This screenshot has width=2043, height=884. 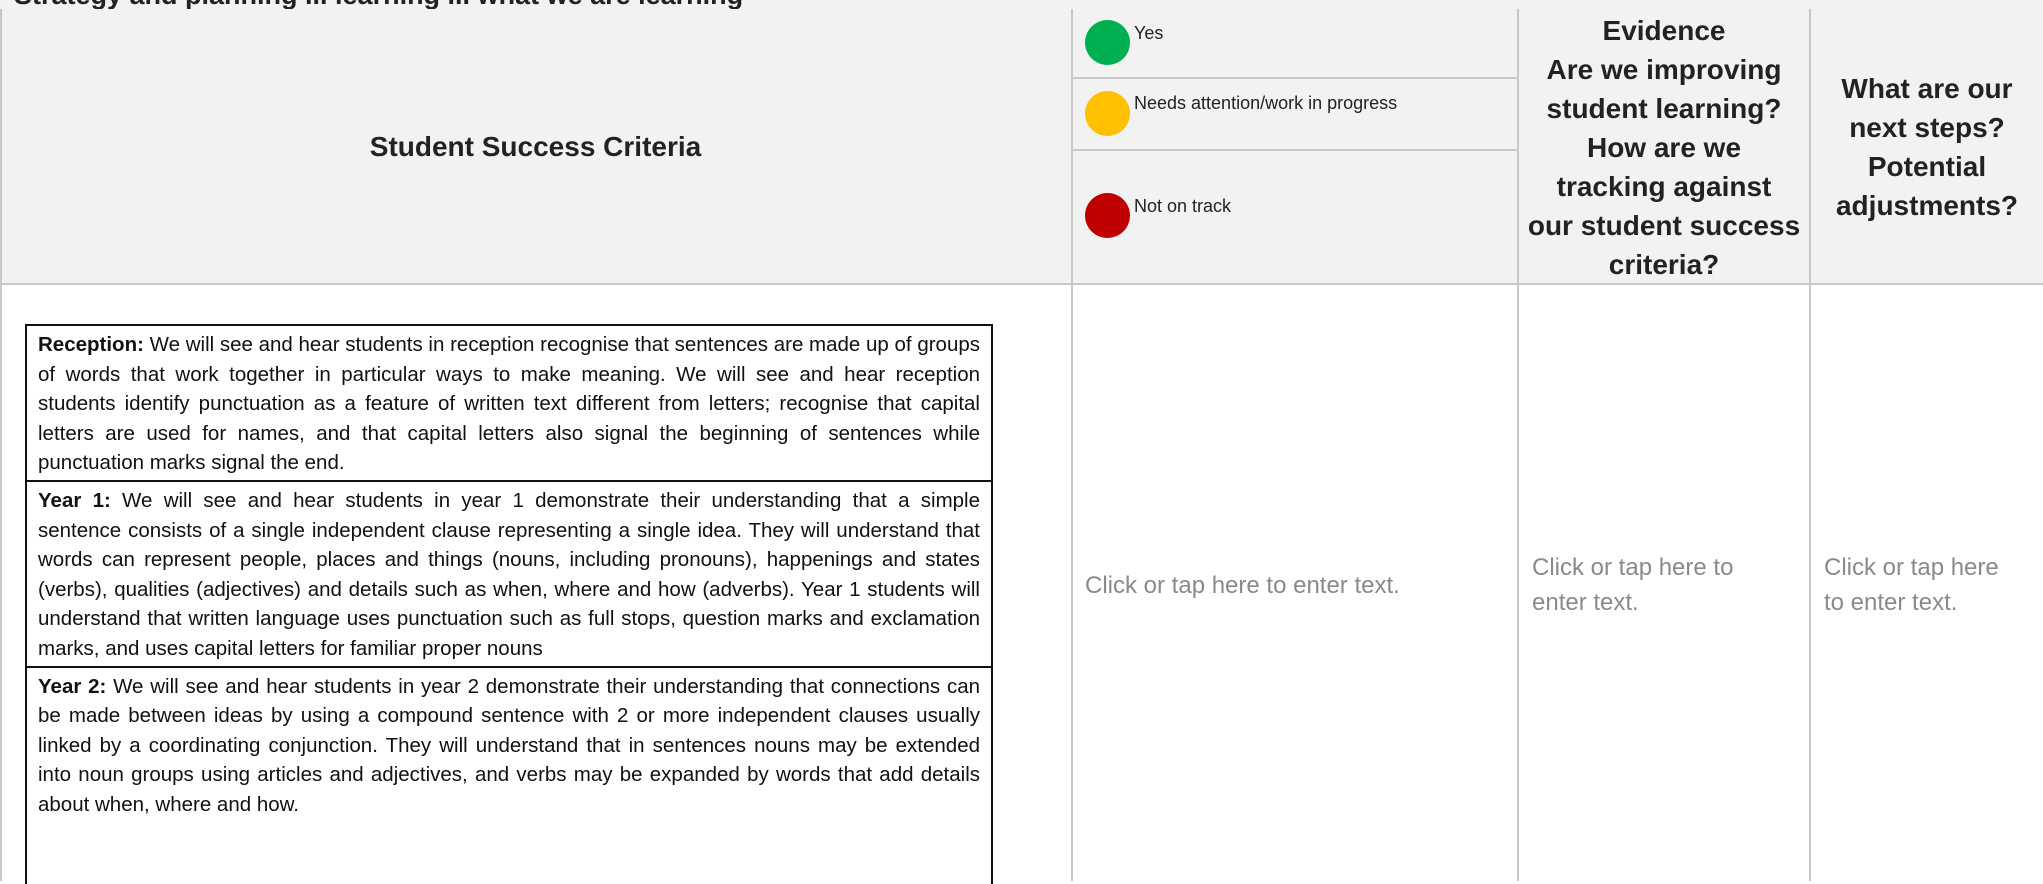 What do you see at coordinates (1107, 215) in the screenshot?
I see `red-status-dot-icon` at bounding box center [1107, 215].